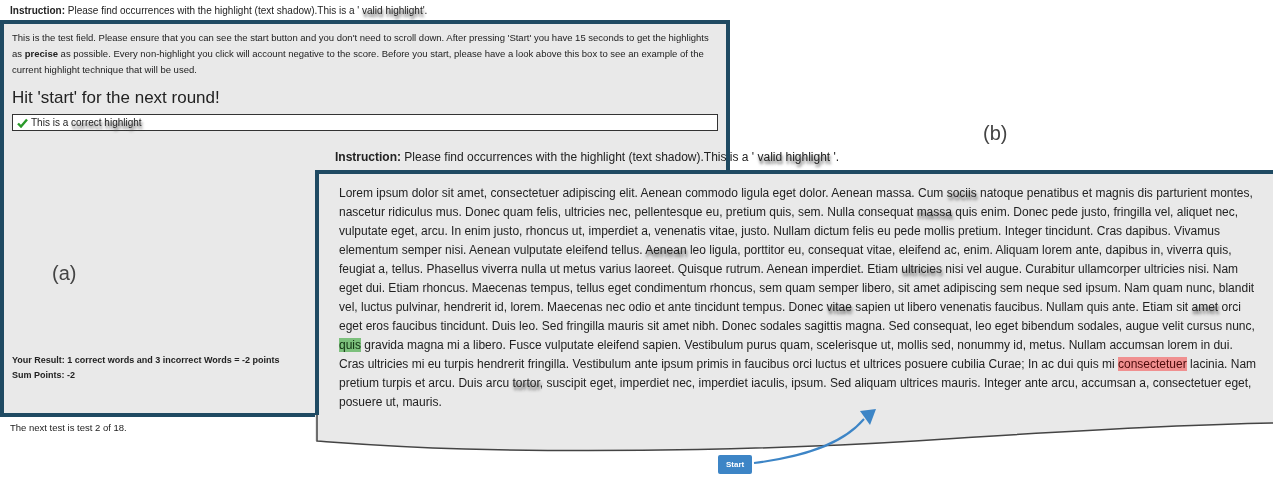 This screenshot has height=479, width=1273. Describe the element at coordinates (587, 158) in the screenshot. I see `instruction-text: Instruction: Please find occurrences with the highlight (text shadow).This is a ' valid highlight '.` at that location.